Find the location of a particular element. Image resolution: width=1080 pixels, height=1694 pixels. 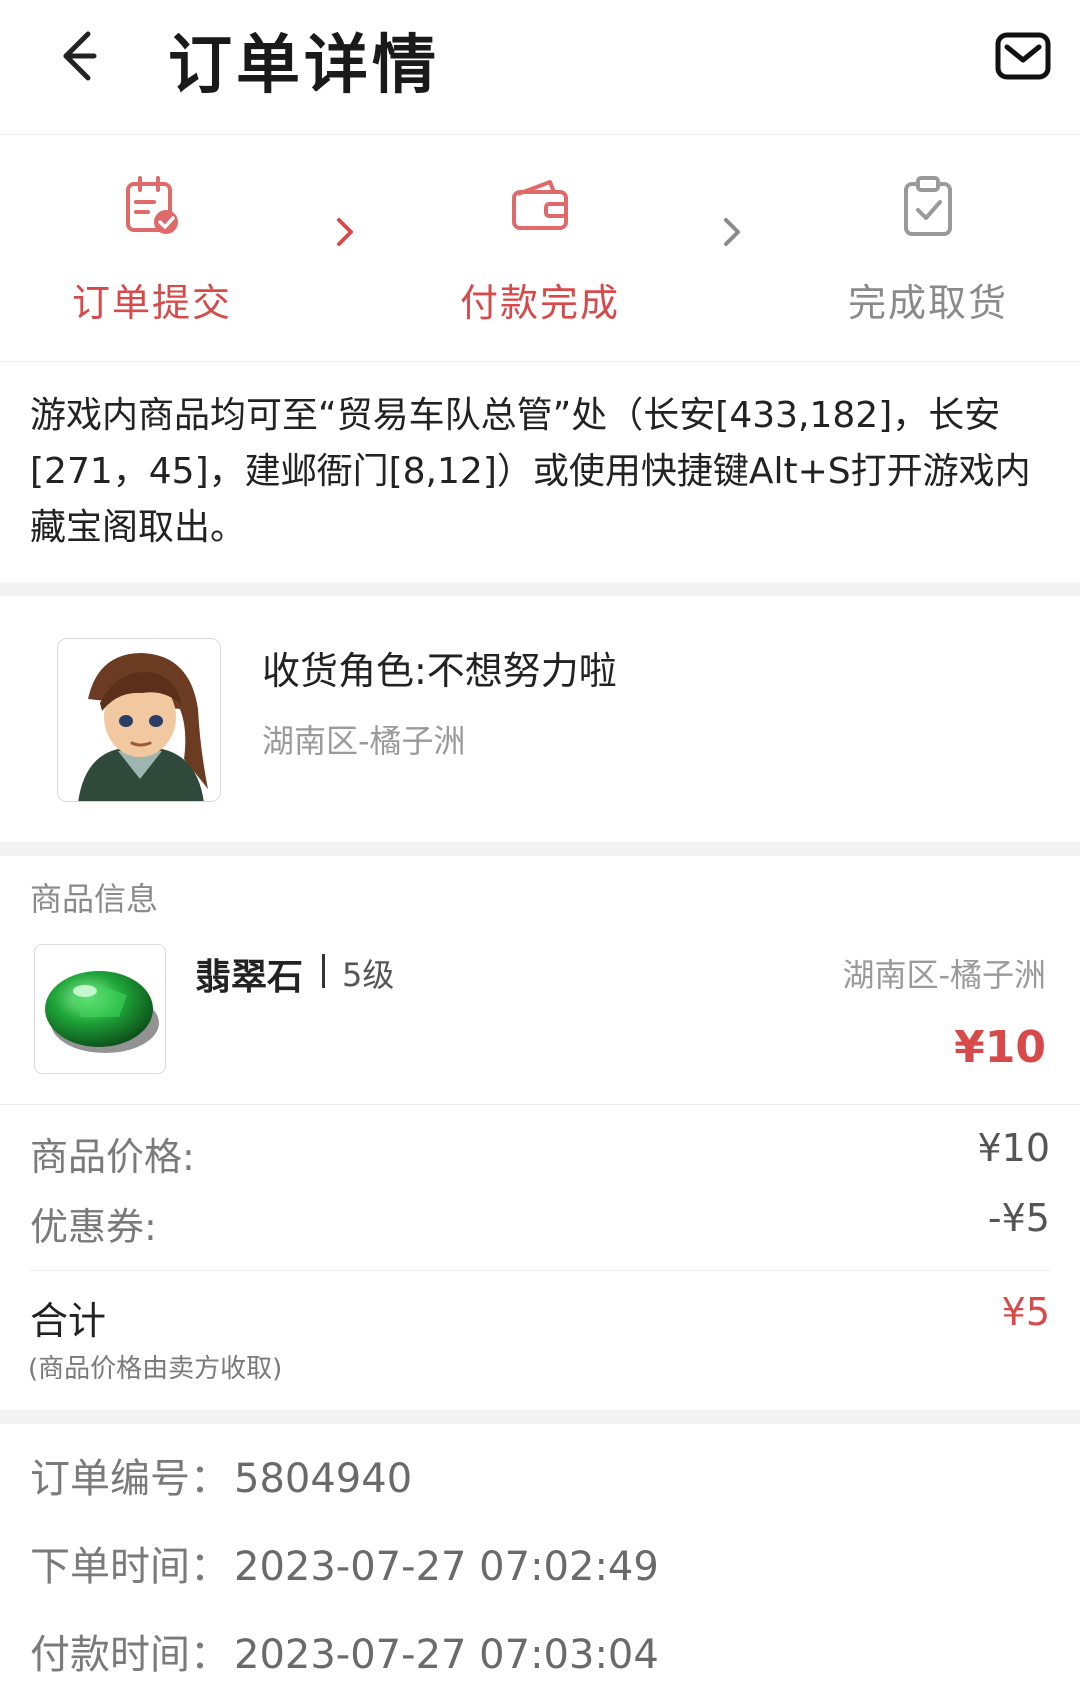

order-paid-value: 2023-07-27 07:03:04 is located at coordinates (446, 1655).